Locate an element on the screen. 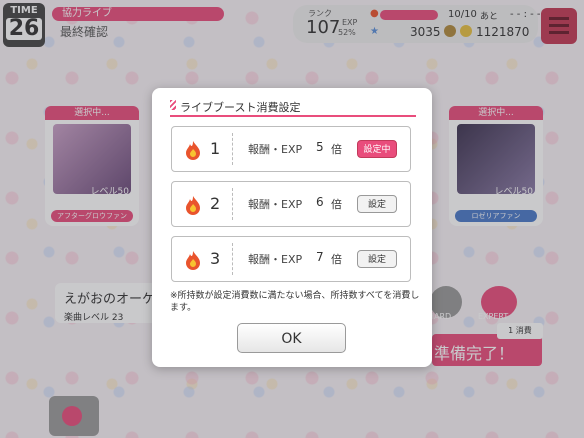 This screenshot has height=438, width=584. title-underline is located at coordinates (293, 116).